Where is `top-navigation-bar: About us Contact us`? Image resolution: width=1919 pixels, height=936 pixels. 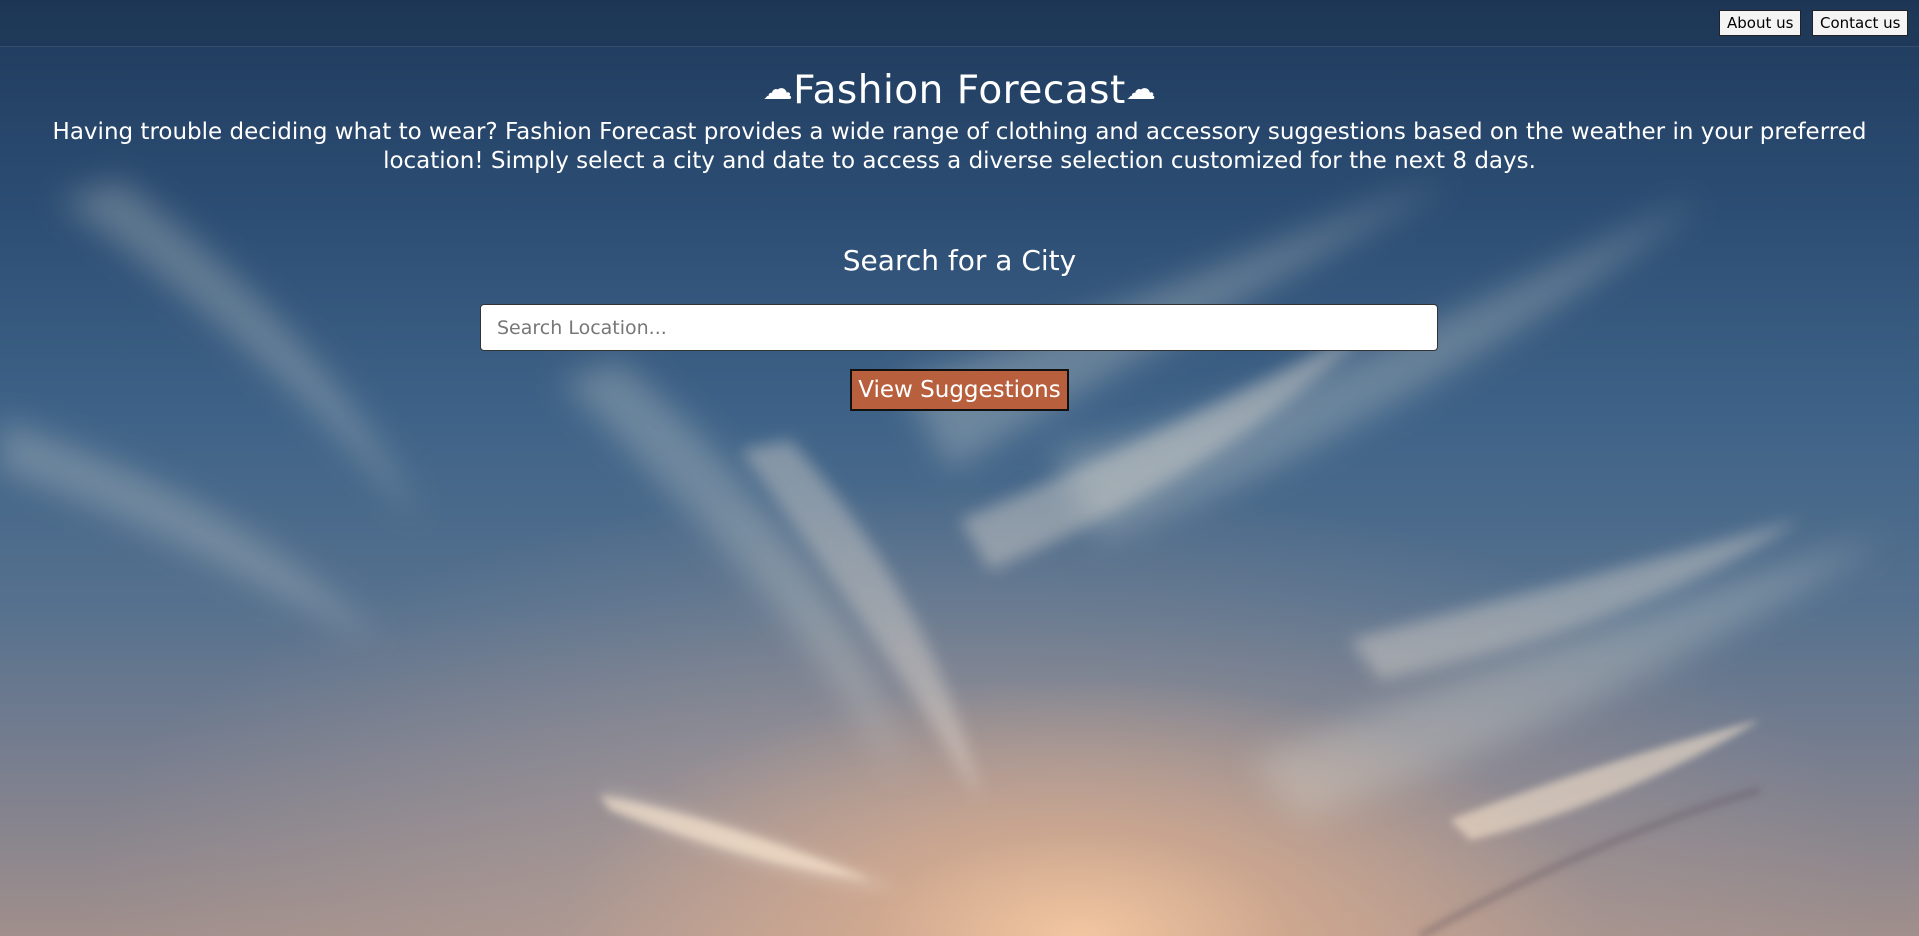 top-navigation-bar: About us Contact us is located at coordinates (959, 23).